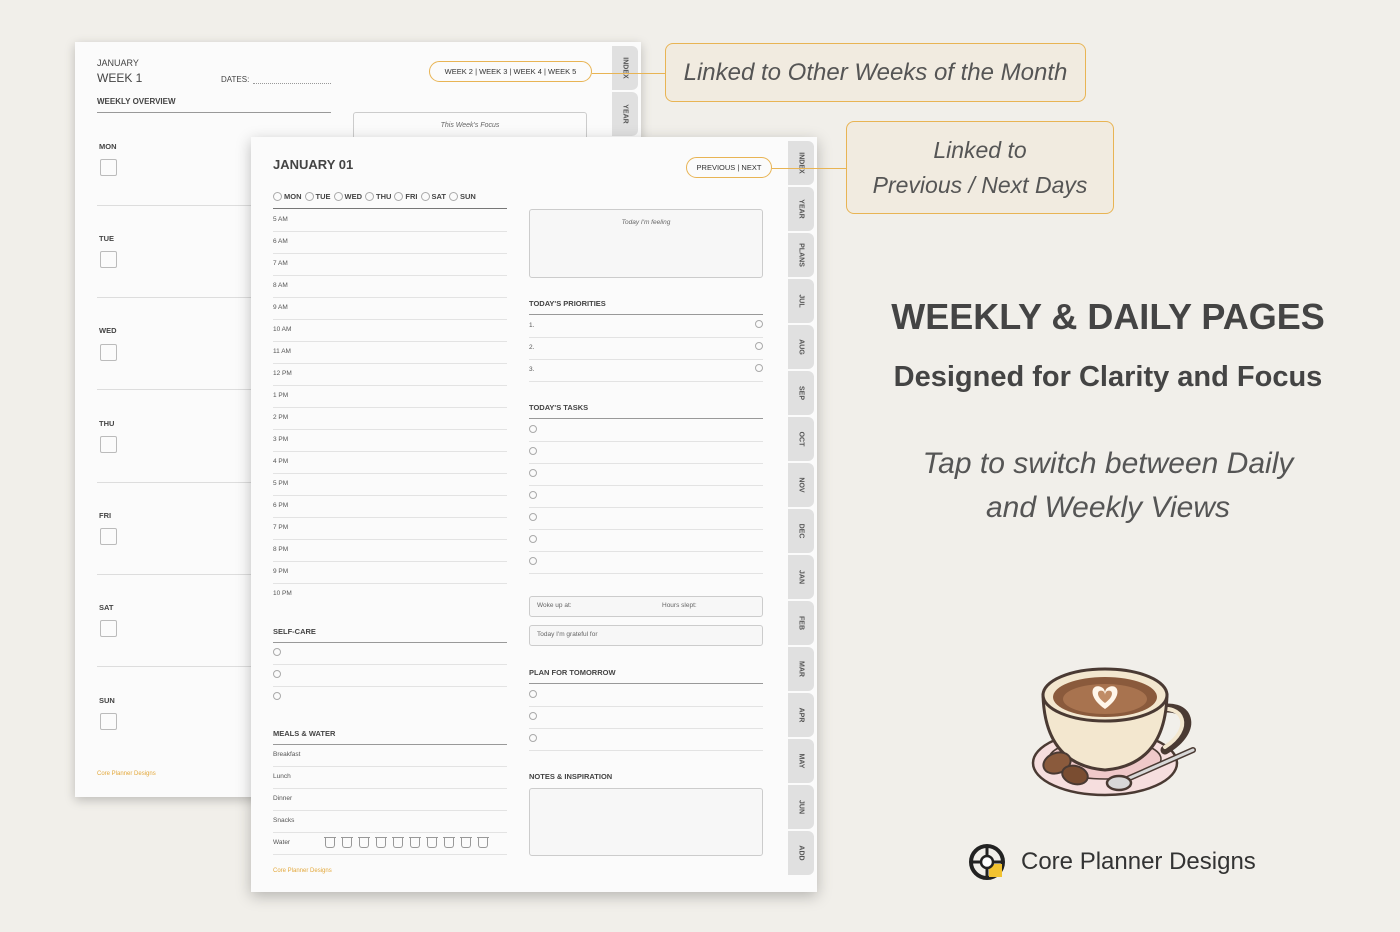 This screenshot has height=932, width=1400. What do you see at coordinates (390, 397) in the screenshot?
I see `hour-row: 1 PM` at bounding box center [390, 397].